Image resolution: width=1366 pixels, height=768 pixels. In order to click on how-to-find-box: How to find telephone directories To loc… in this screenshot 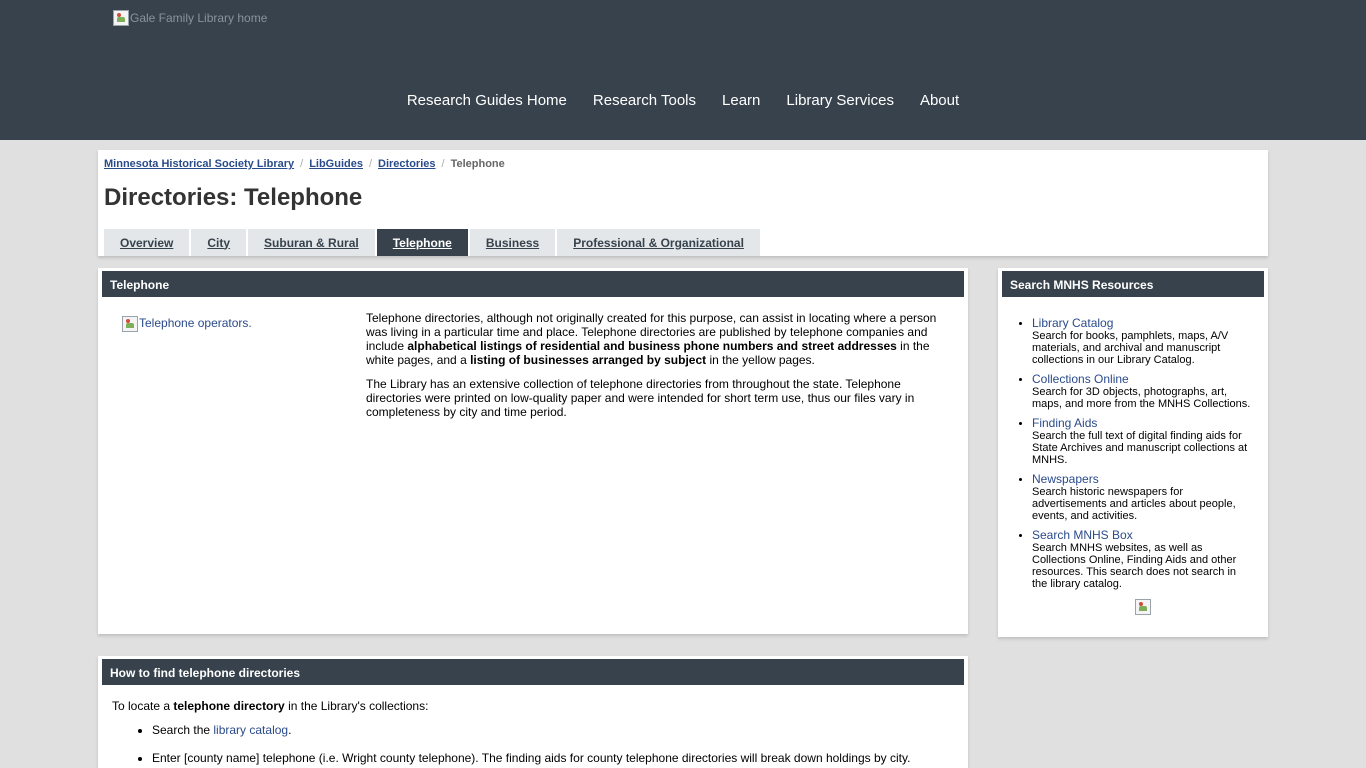, I will do `click(533, 712)`.